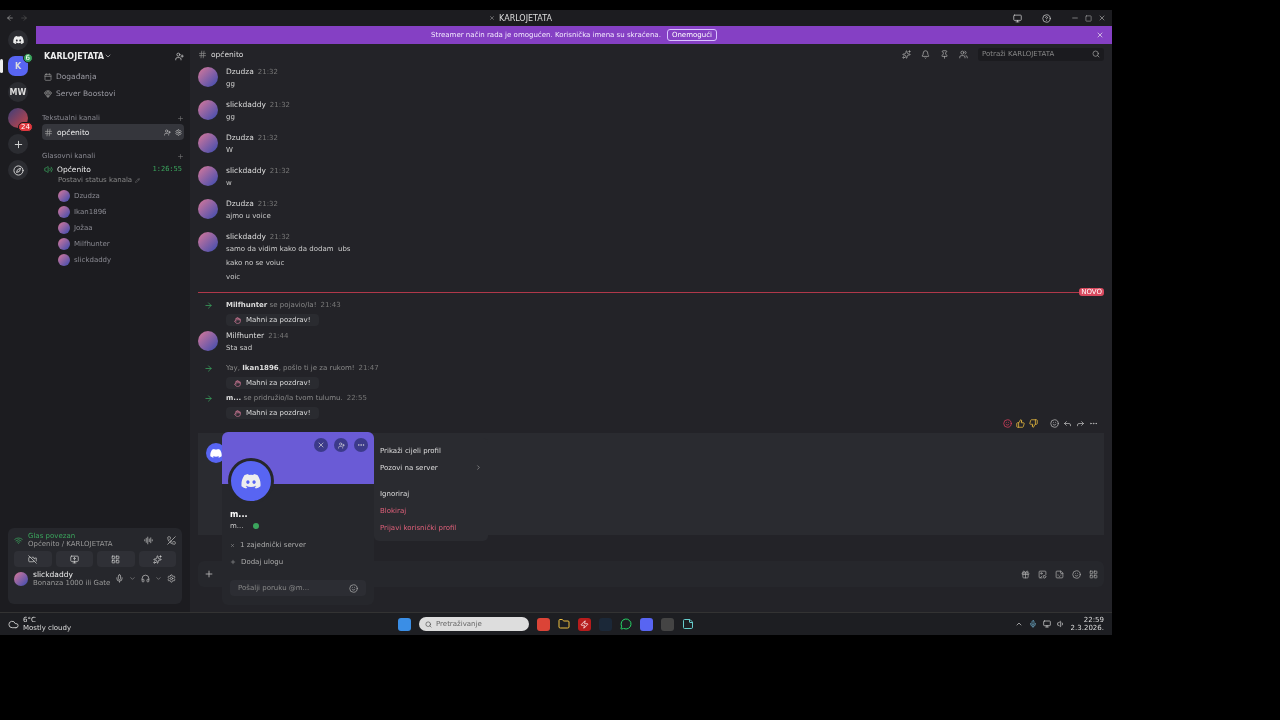 This screenshot has height=720, width=1280. What do you see at coordinates (1018, 624) in the screenshot?
I see `tray-icon` at bounding box center [1018, 624].